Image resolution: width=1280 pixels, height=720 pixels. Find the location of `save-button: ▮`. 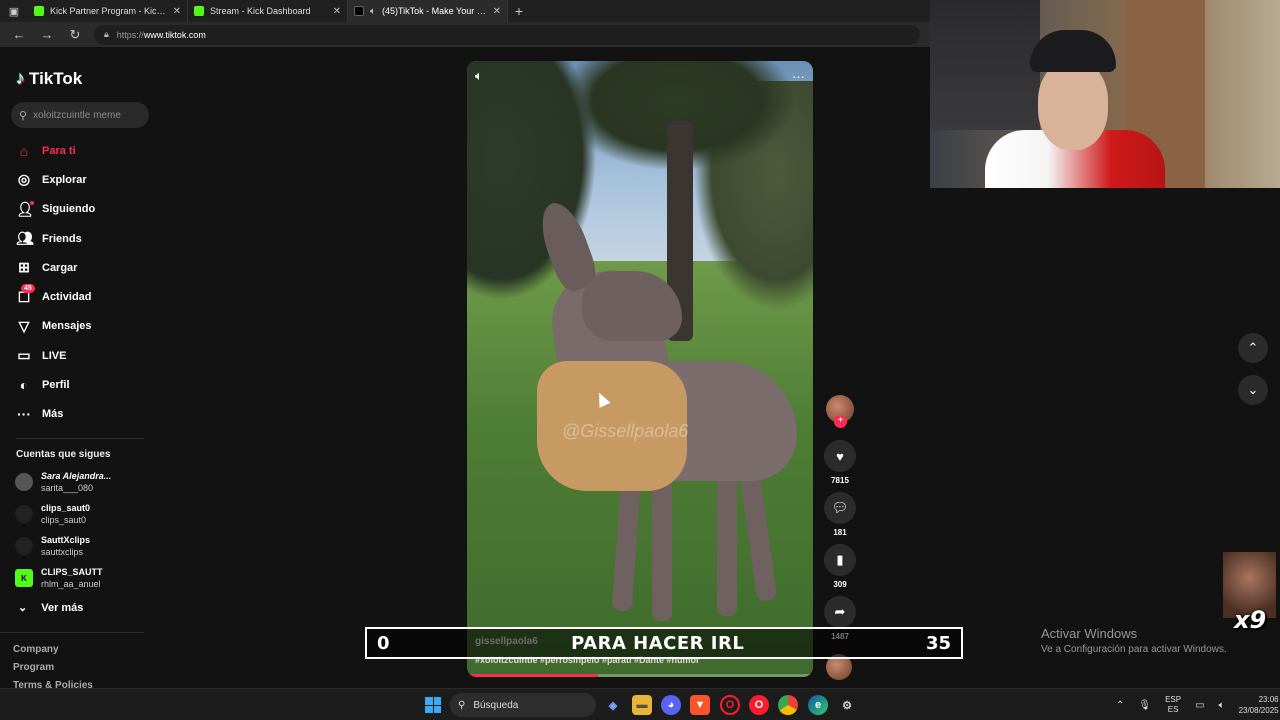

save-button: ▮ is located at coordinates (840, 560).